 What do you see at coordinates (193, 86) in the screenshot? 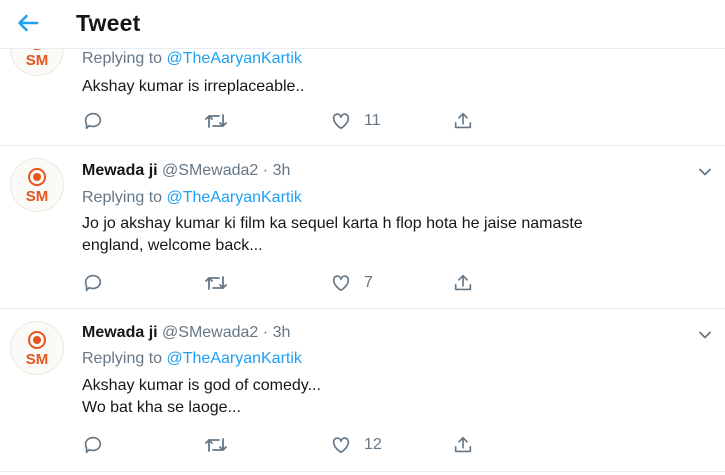
I see `tweet-text-line: Akshay kumar is irreplaceable..` at bounding box center [193, 86].